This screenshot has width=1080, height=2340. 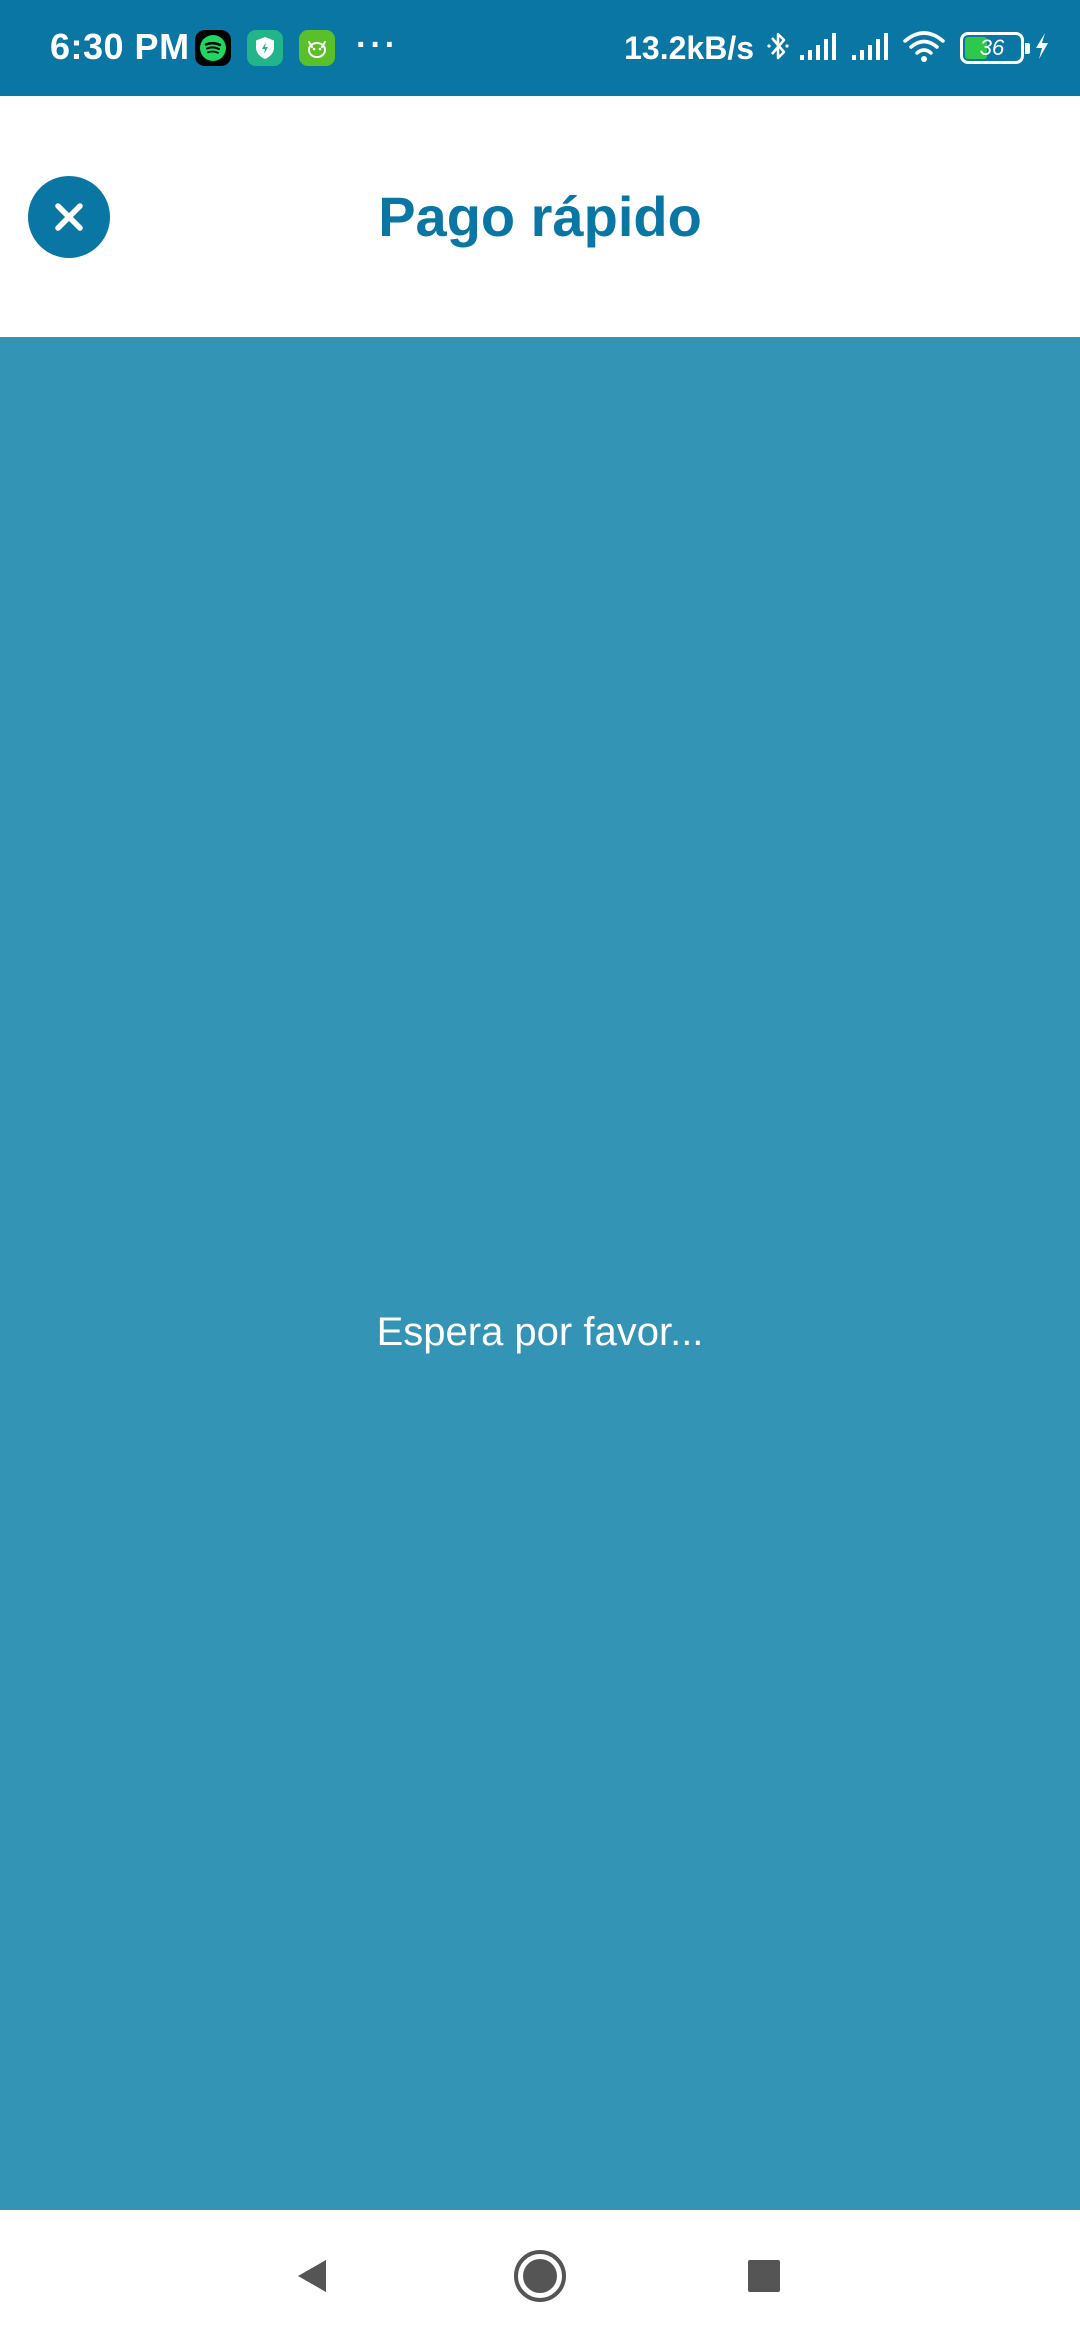 I want to click on system-status: 13.2kB/s 36, so click(x=838, y=48).